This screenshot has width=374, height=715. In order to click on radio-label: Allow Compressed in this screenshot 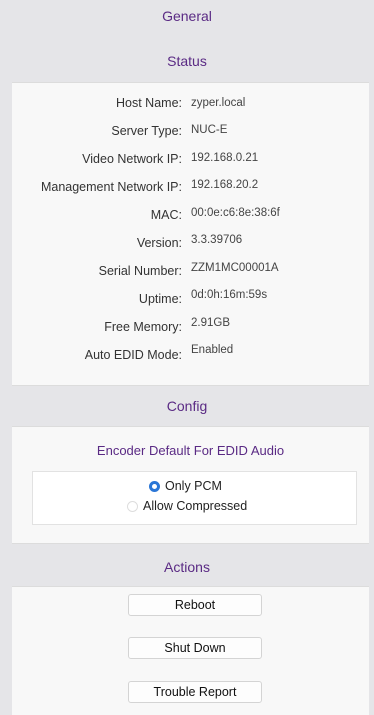, I will do `click(195, 506)`.